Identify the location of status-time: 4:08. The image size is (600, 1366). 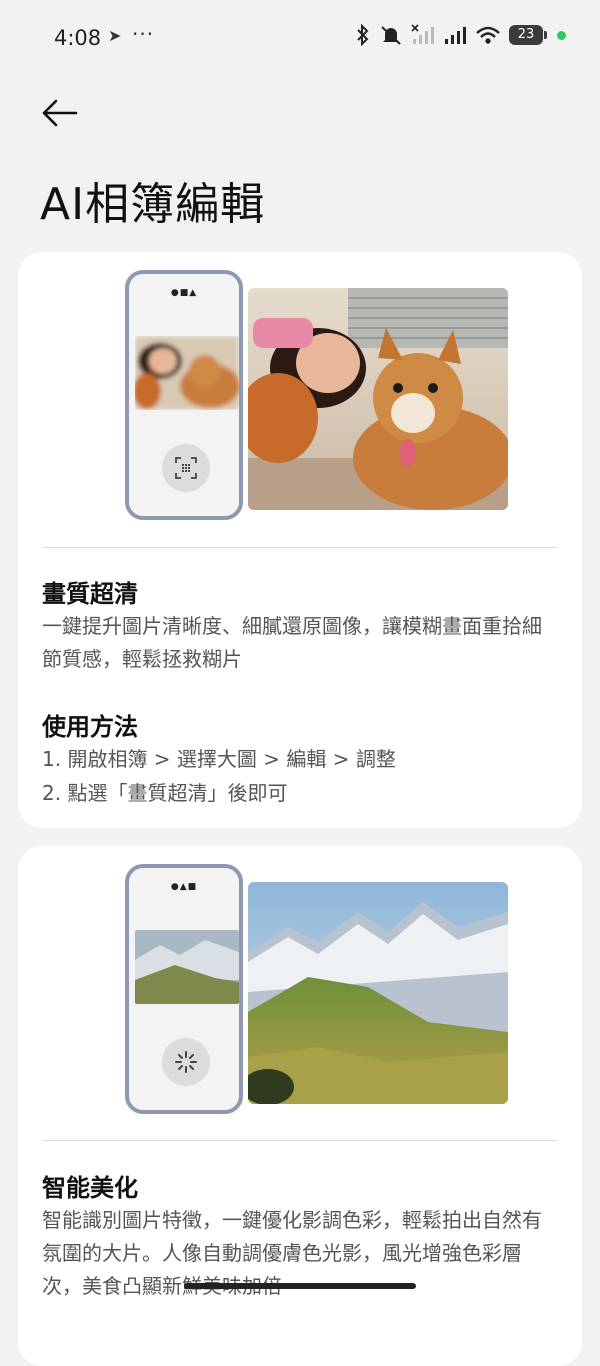
(78, 38).